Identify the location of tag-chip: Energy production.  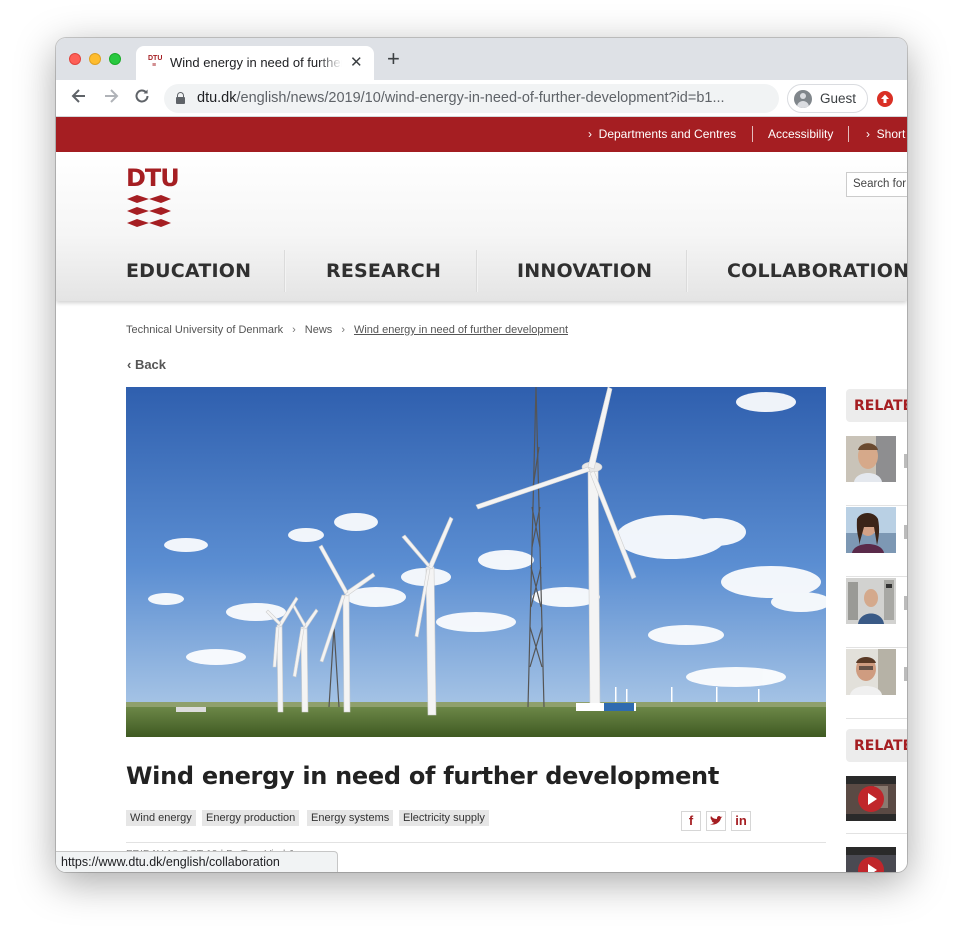
(251, 818).